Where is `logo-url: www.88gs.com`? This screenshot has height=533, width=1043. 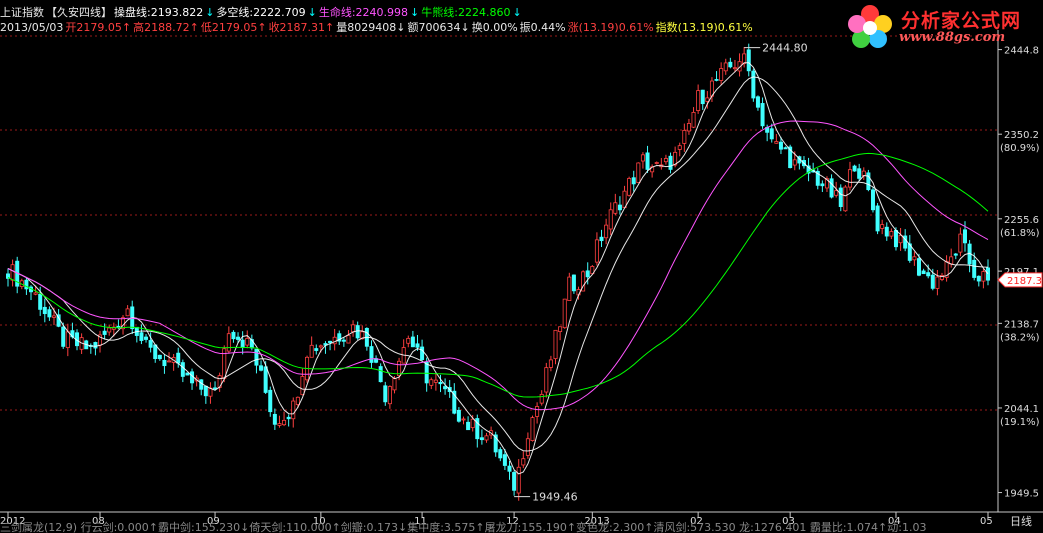
logo-url: www.88gs.com is located at coordinates (952, 37).